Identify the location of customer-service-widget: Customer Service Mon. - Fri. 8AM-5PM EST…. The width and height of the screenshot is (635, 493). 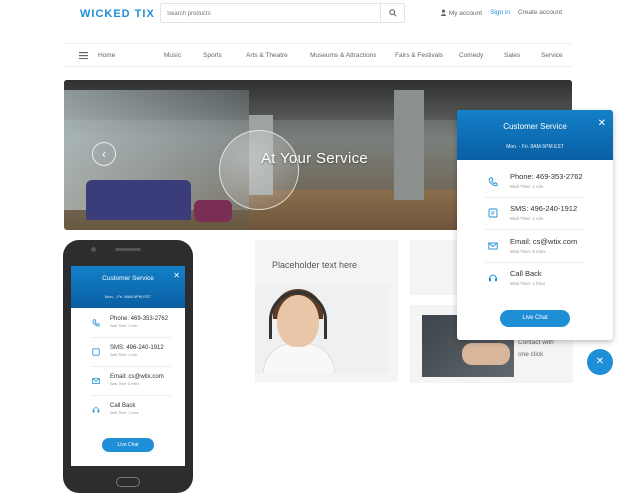
(535, 225).